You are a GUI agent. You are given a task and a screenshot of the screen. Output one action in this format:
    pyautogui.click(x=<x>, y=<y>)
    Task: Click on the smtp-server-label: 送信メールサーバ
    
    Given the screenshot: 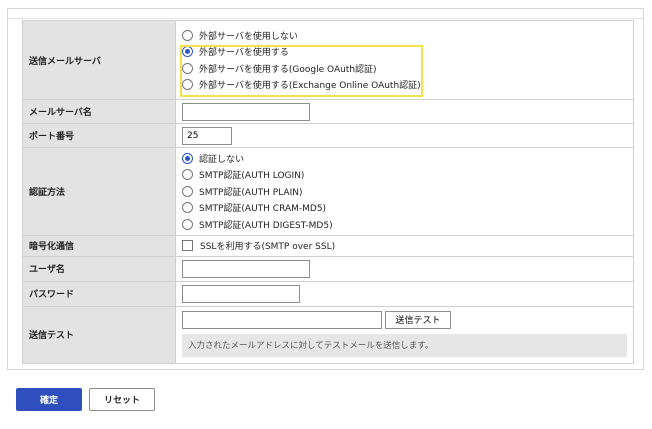 What is the action you would take?
    pyautogui.click(x=99, y=60)
    